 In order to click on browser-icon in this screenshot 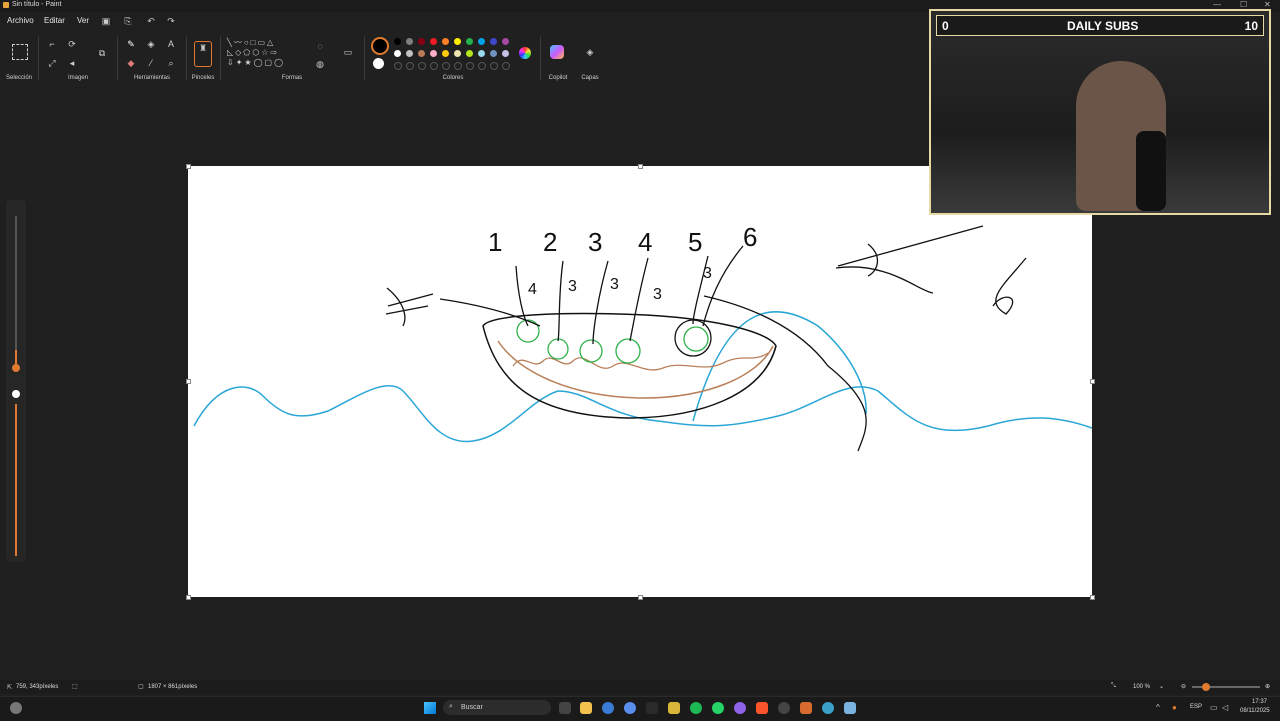, I will do `click(608, 708)`.